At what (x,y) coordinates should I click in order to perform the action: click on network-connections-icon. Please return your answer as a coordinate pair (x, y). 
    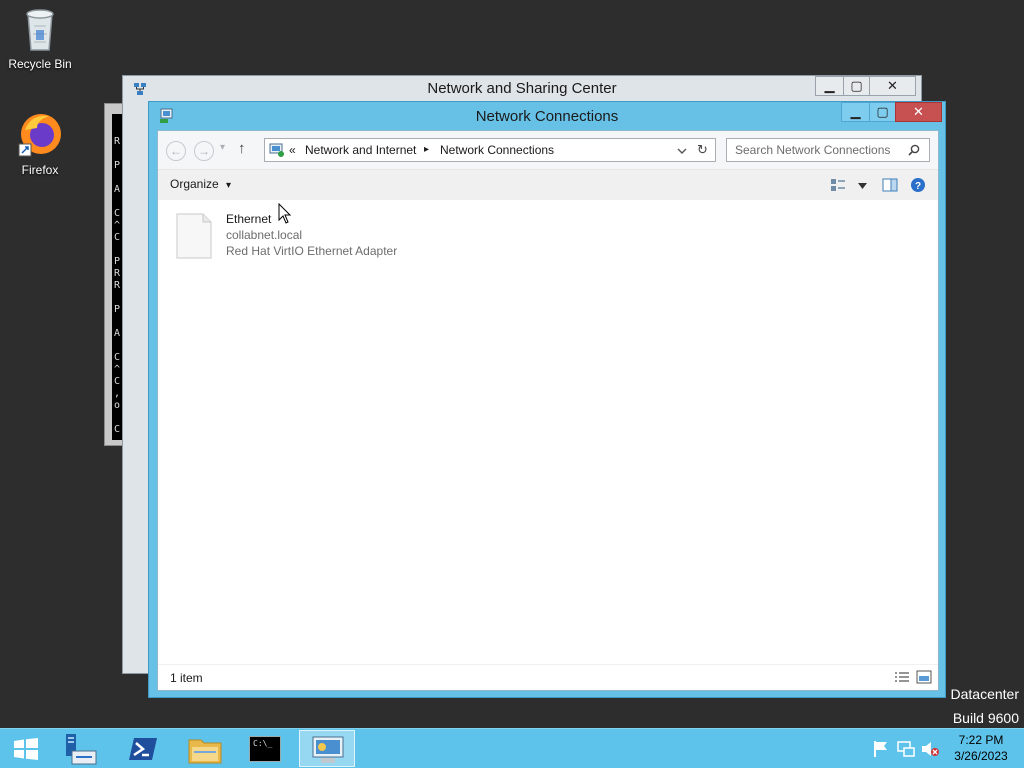
    Looking at the image, I should click on (328, 751).